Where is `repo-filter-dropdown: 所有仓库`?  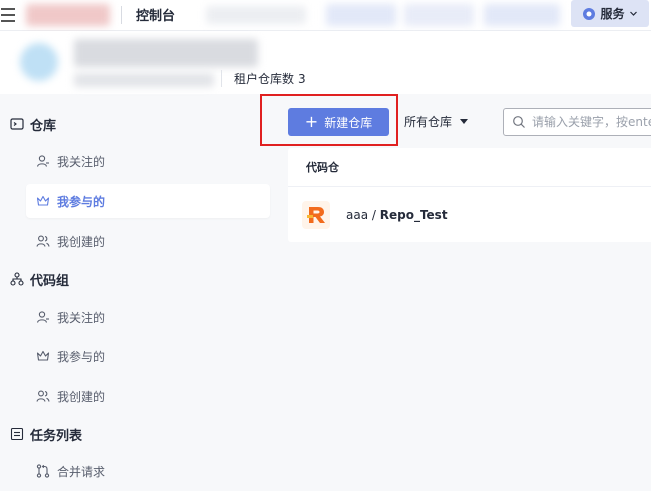
repo-filter-dropdown: 所有仓库 is located at coordinates (436, 121).